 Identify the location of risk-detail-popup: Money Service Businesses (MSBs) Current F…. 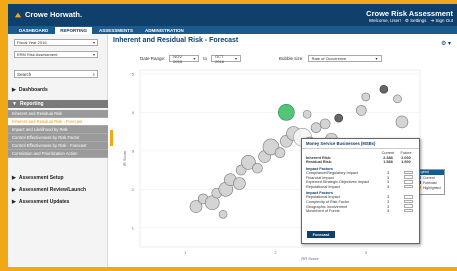
(360, 191).